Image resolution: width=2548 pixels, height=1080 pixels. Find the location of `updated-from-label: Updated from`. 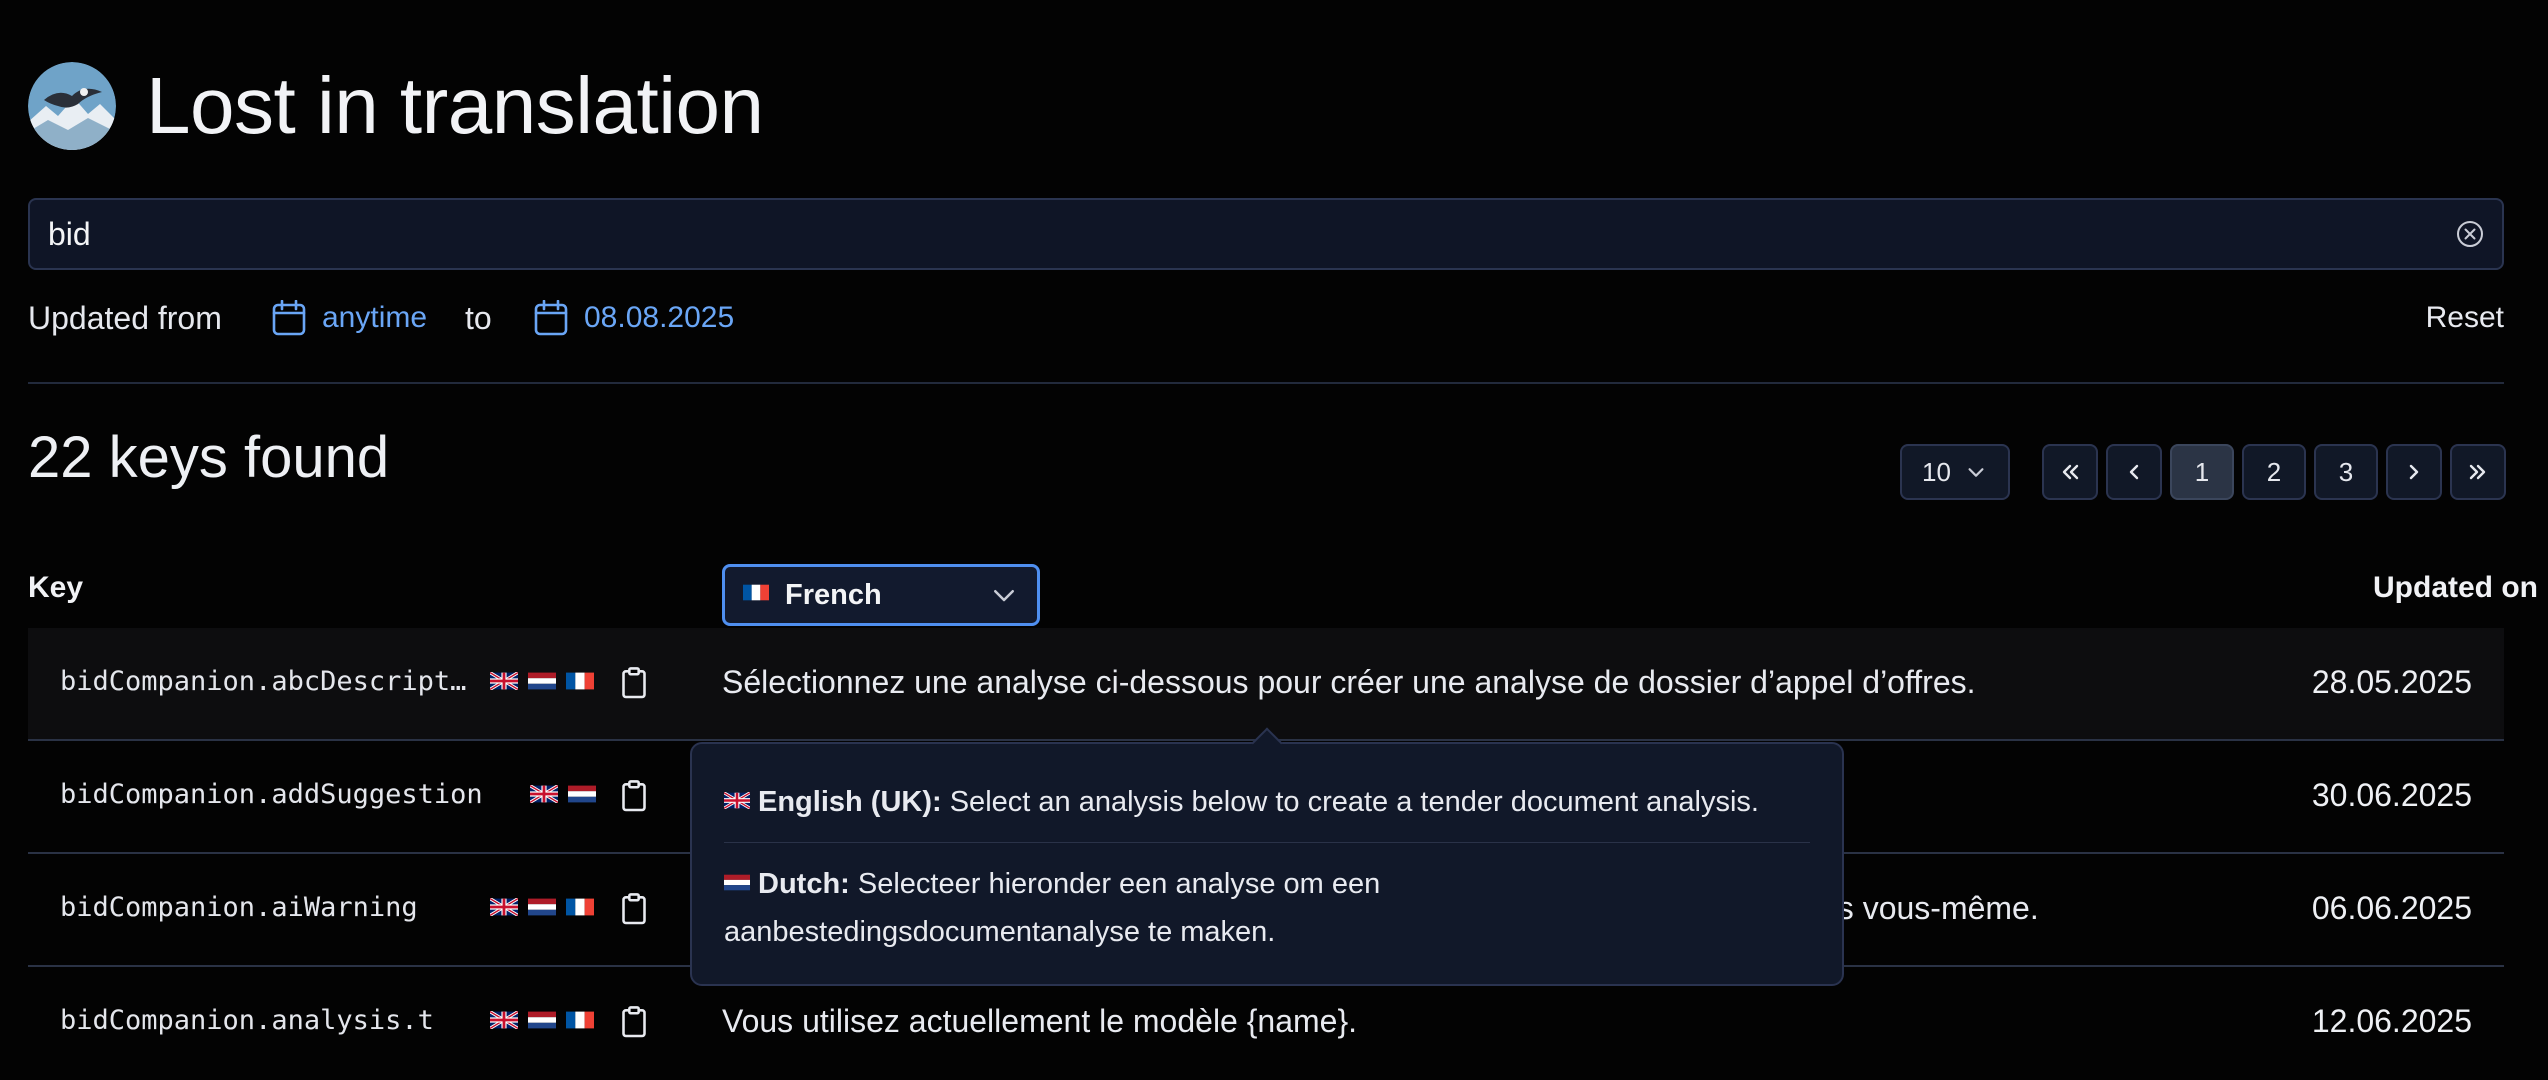

updated-from-label: Updated from is located at coordinates (125, 318).